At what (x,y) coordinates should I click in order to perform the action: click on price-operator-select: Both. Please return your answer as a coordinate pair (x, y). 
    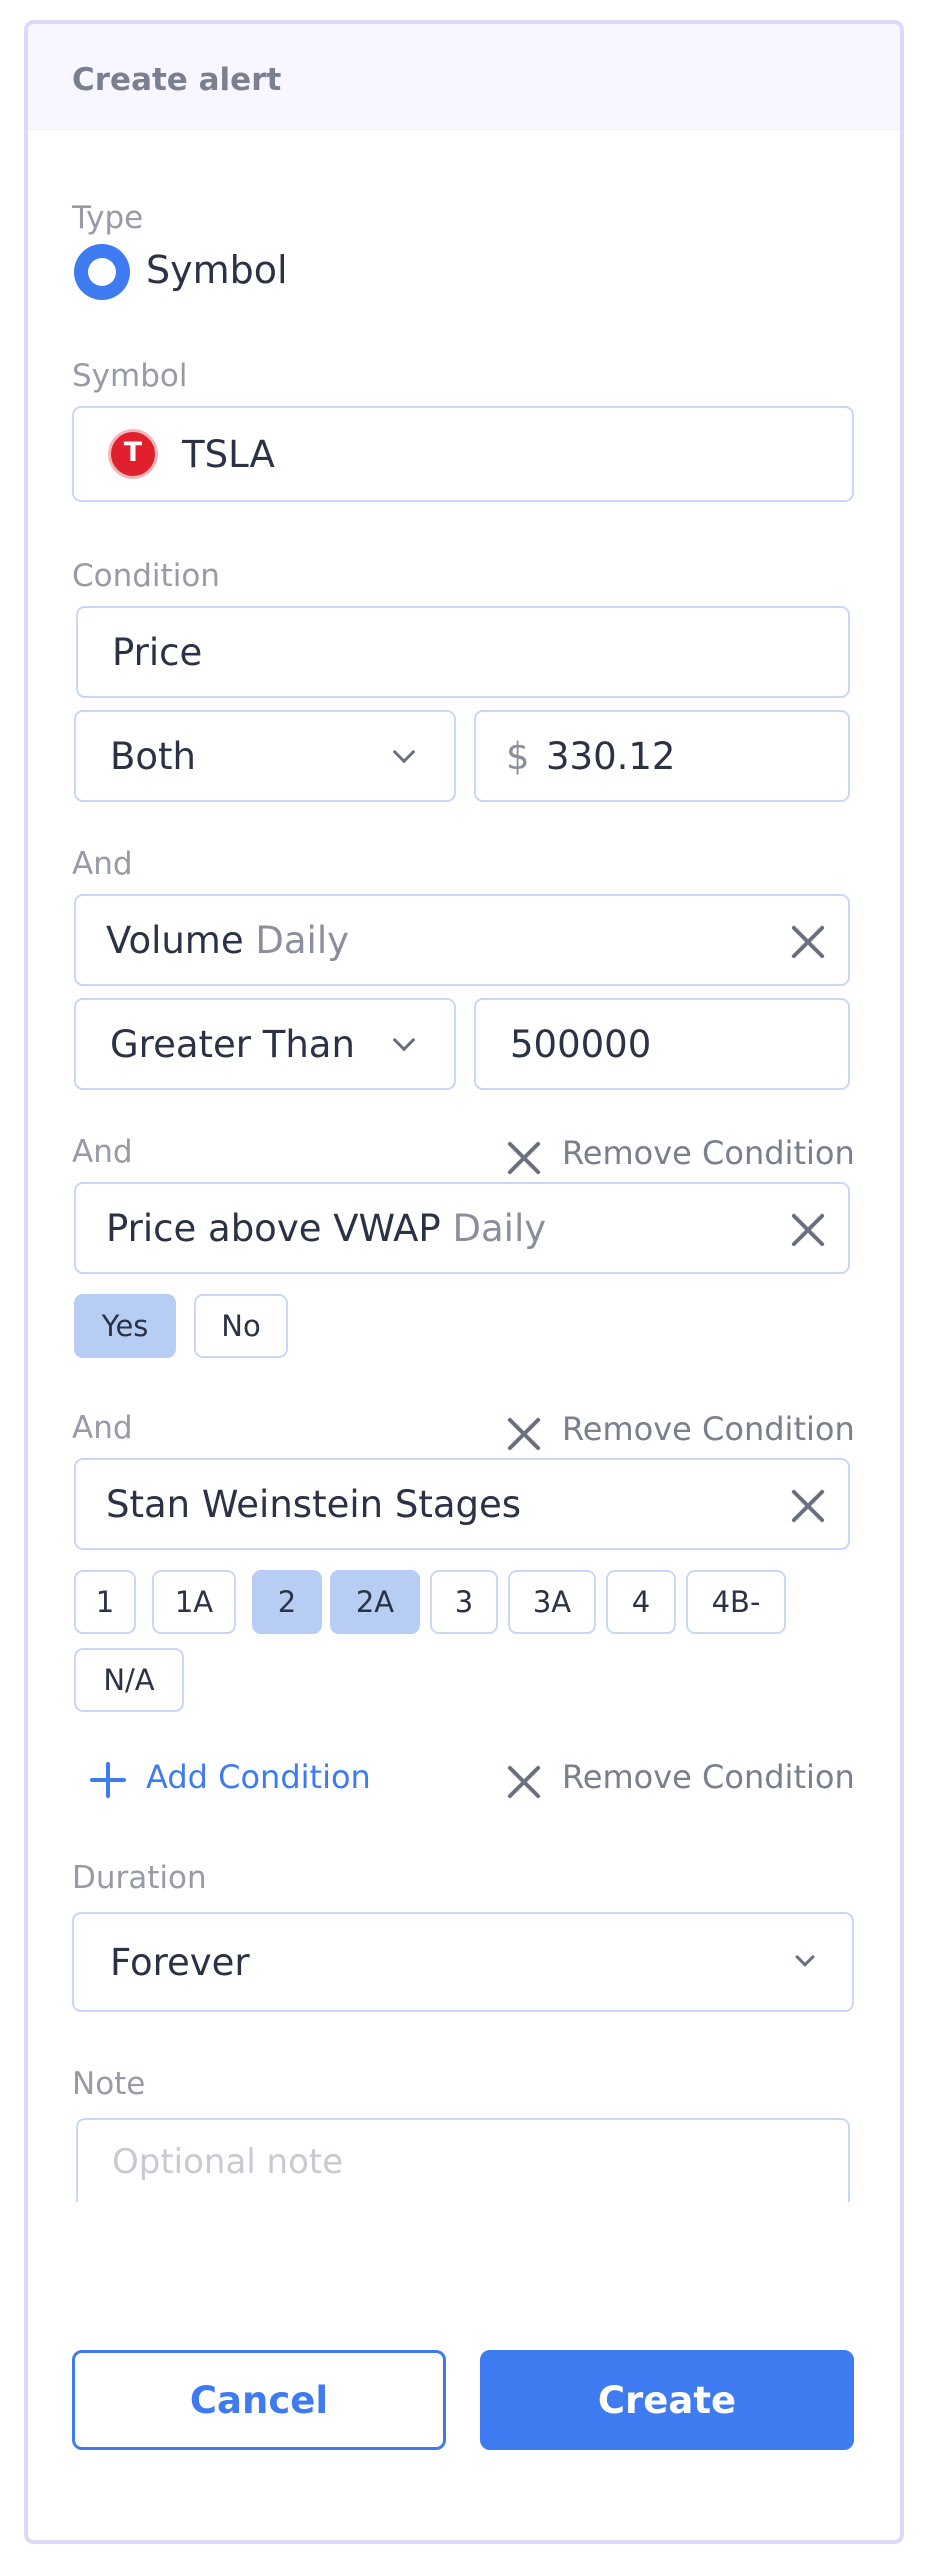
    Looking at the image, I should click on (265, 756).